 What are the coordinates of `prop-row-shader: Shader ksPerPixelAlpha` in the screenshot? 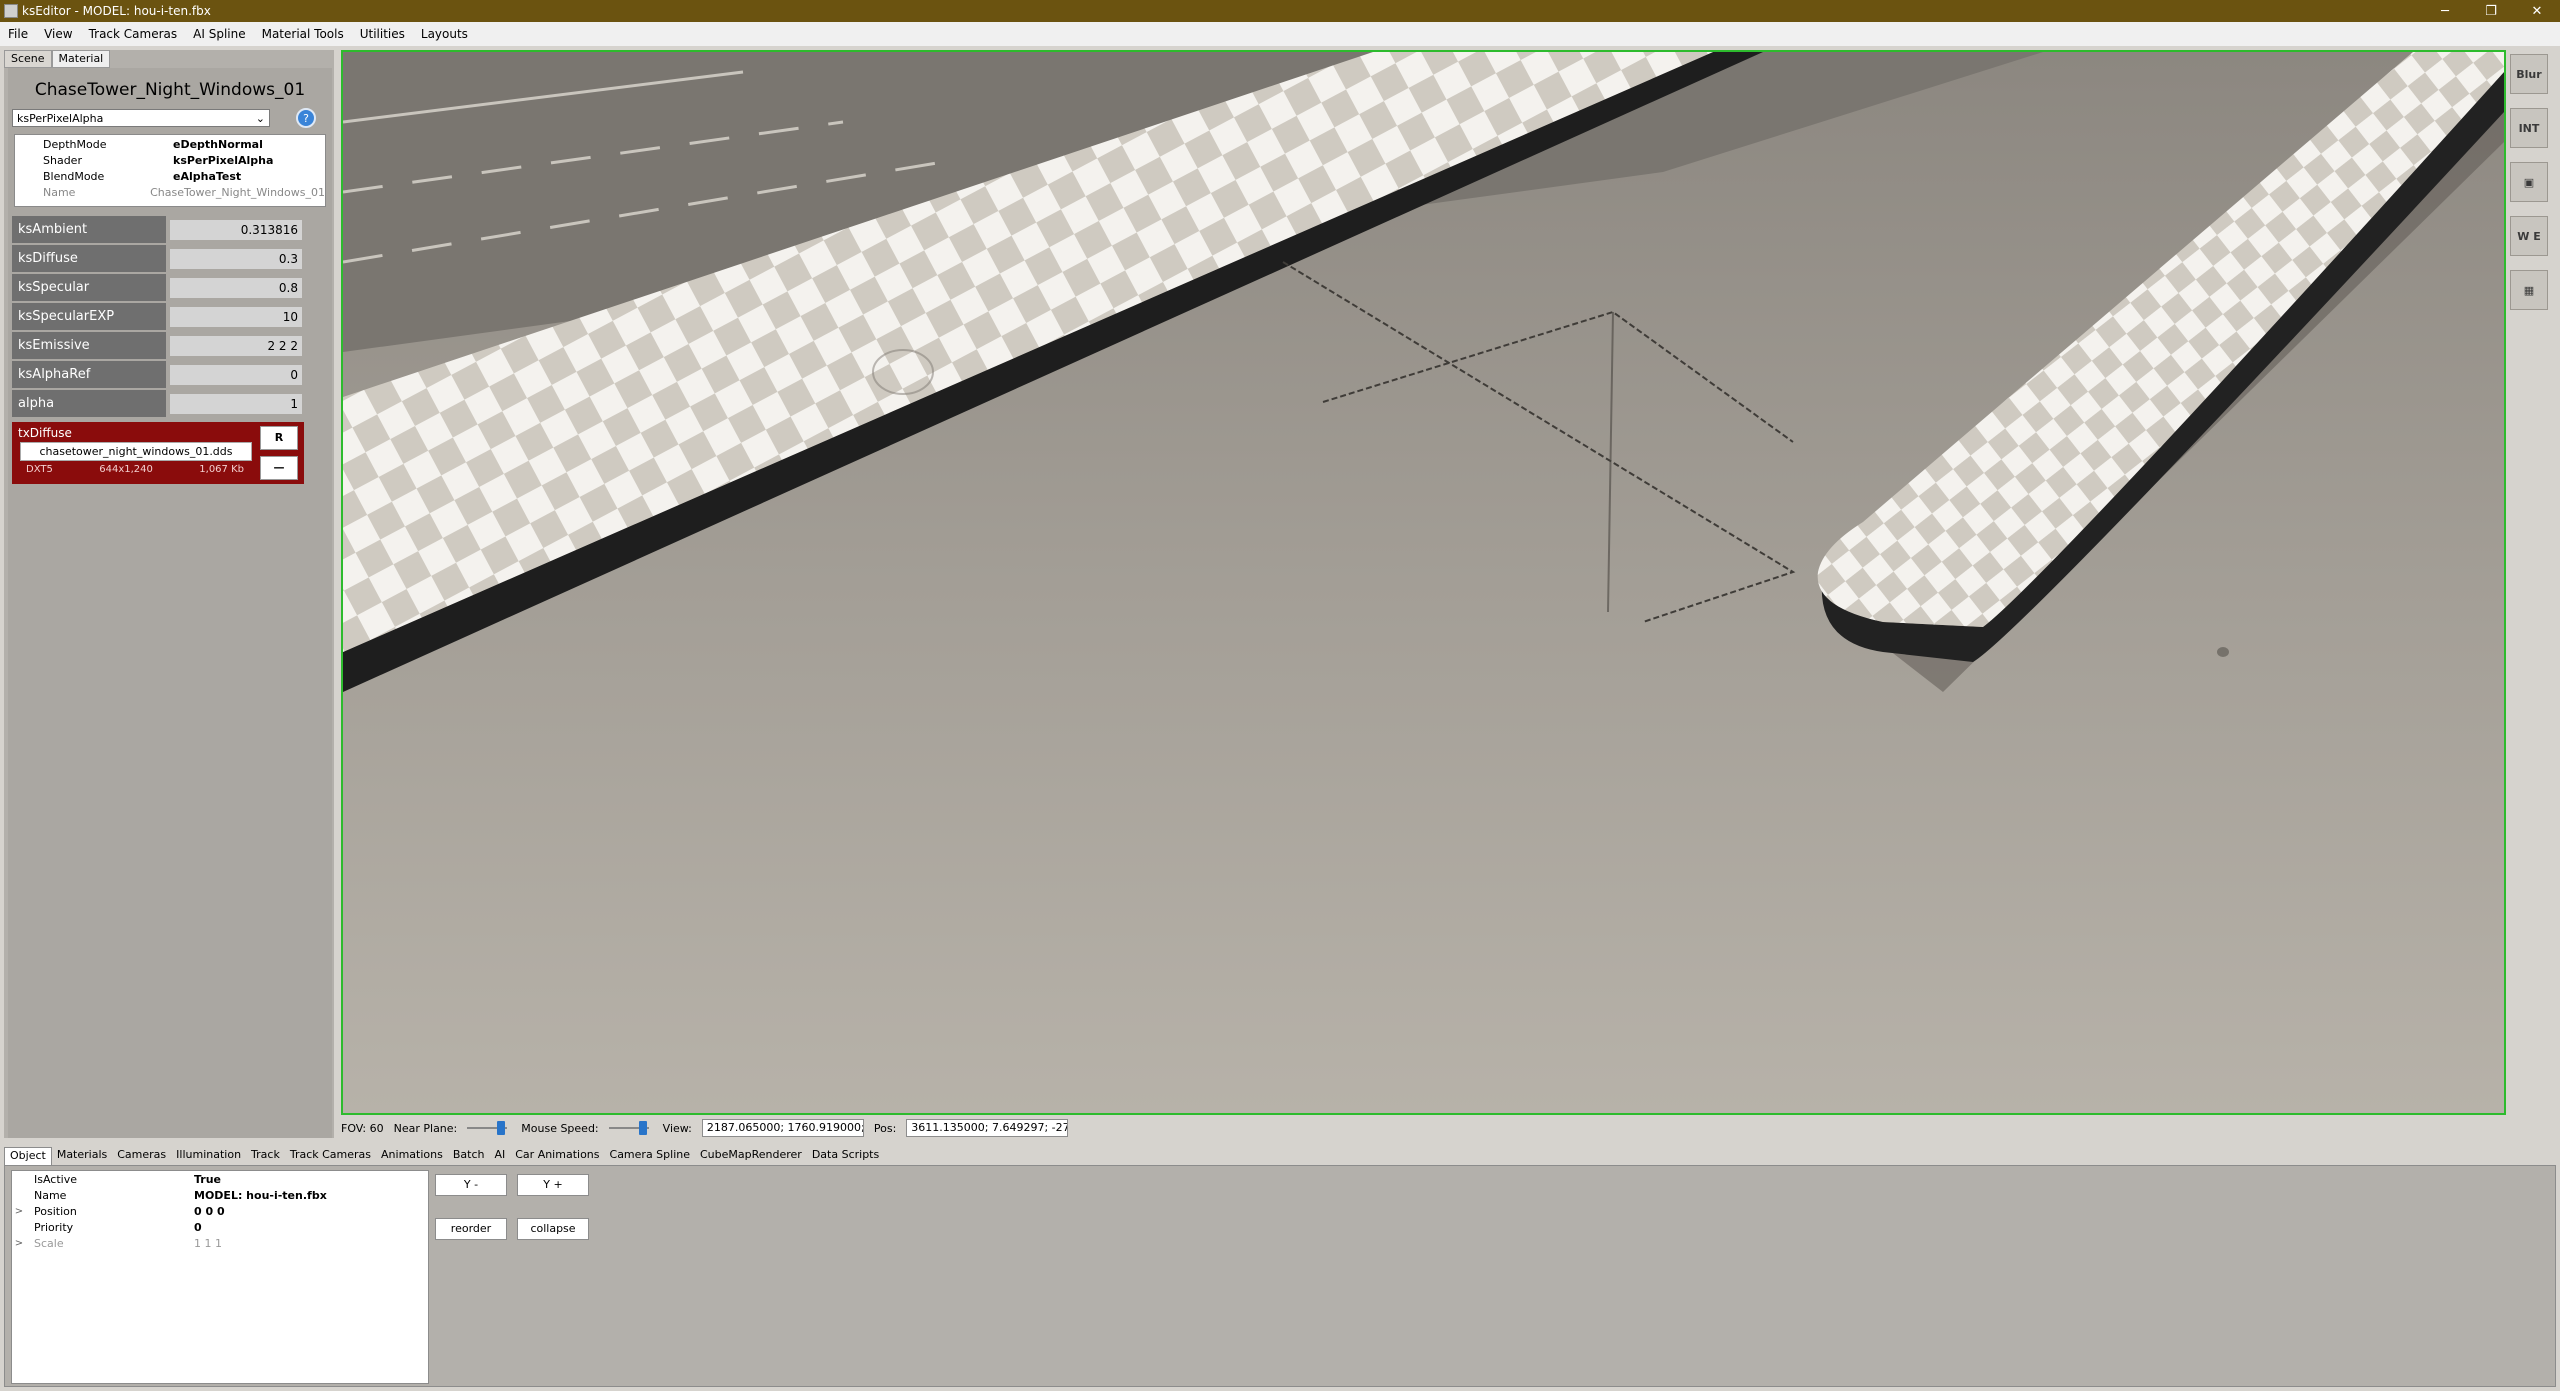 It's located at (170, 160).